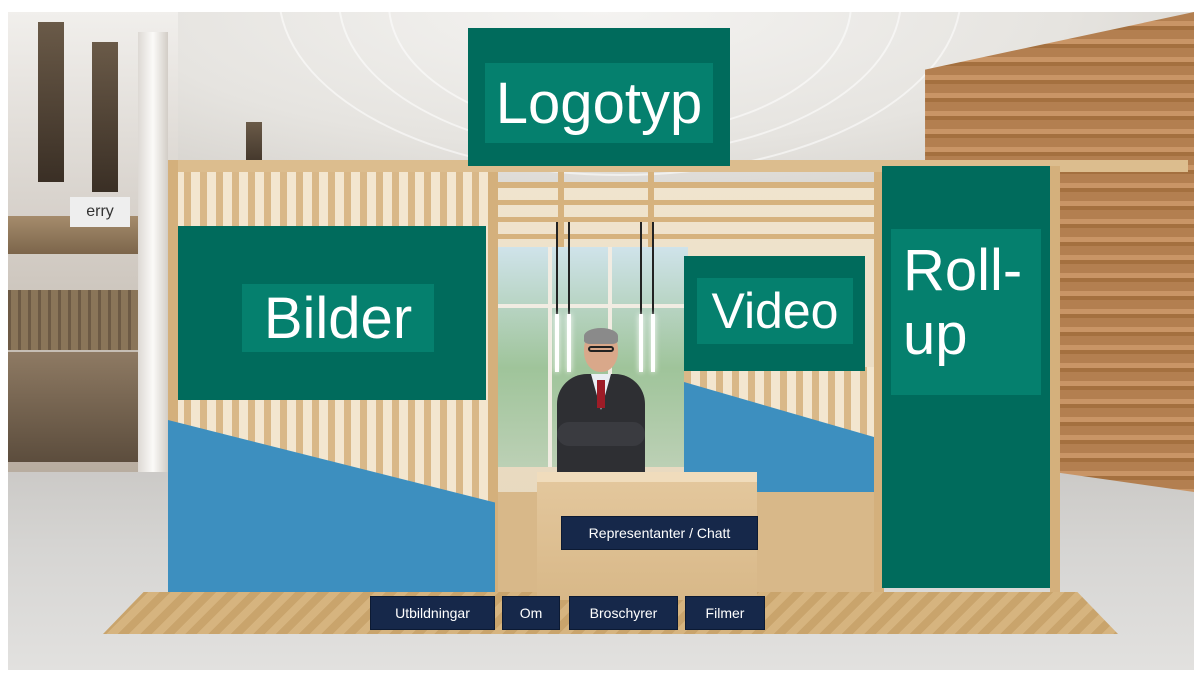  I want to click on booth-post, so click(1055, 379).